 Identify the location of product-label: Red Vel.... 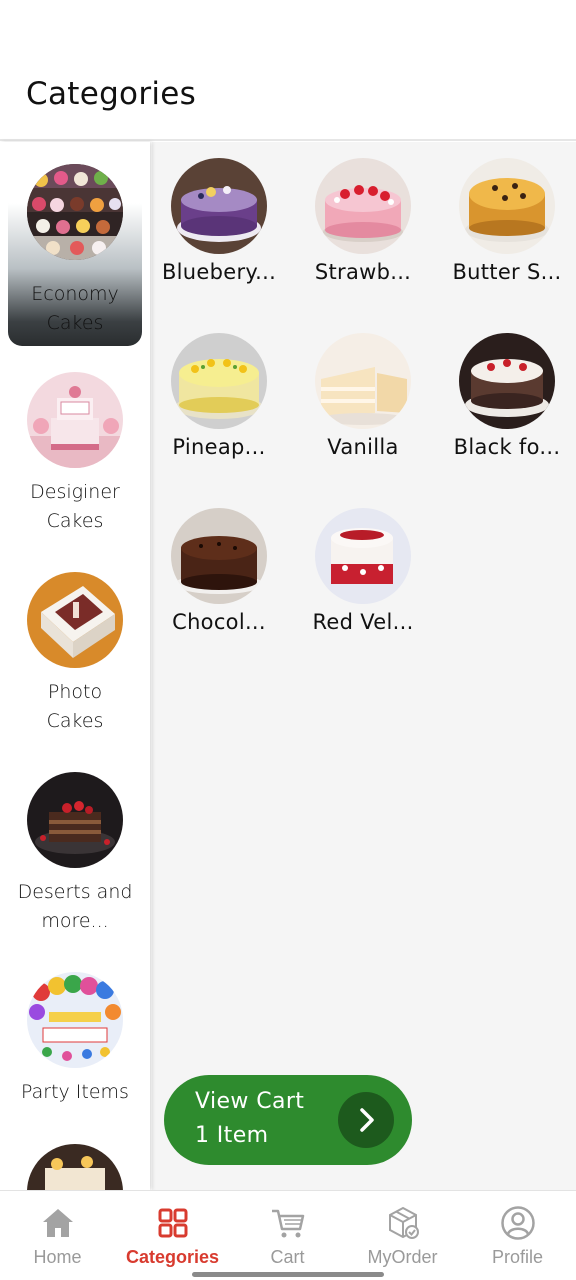
(363, 622).